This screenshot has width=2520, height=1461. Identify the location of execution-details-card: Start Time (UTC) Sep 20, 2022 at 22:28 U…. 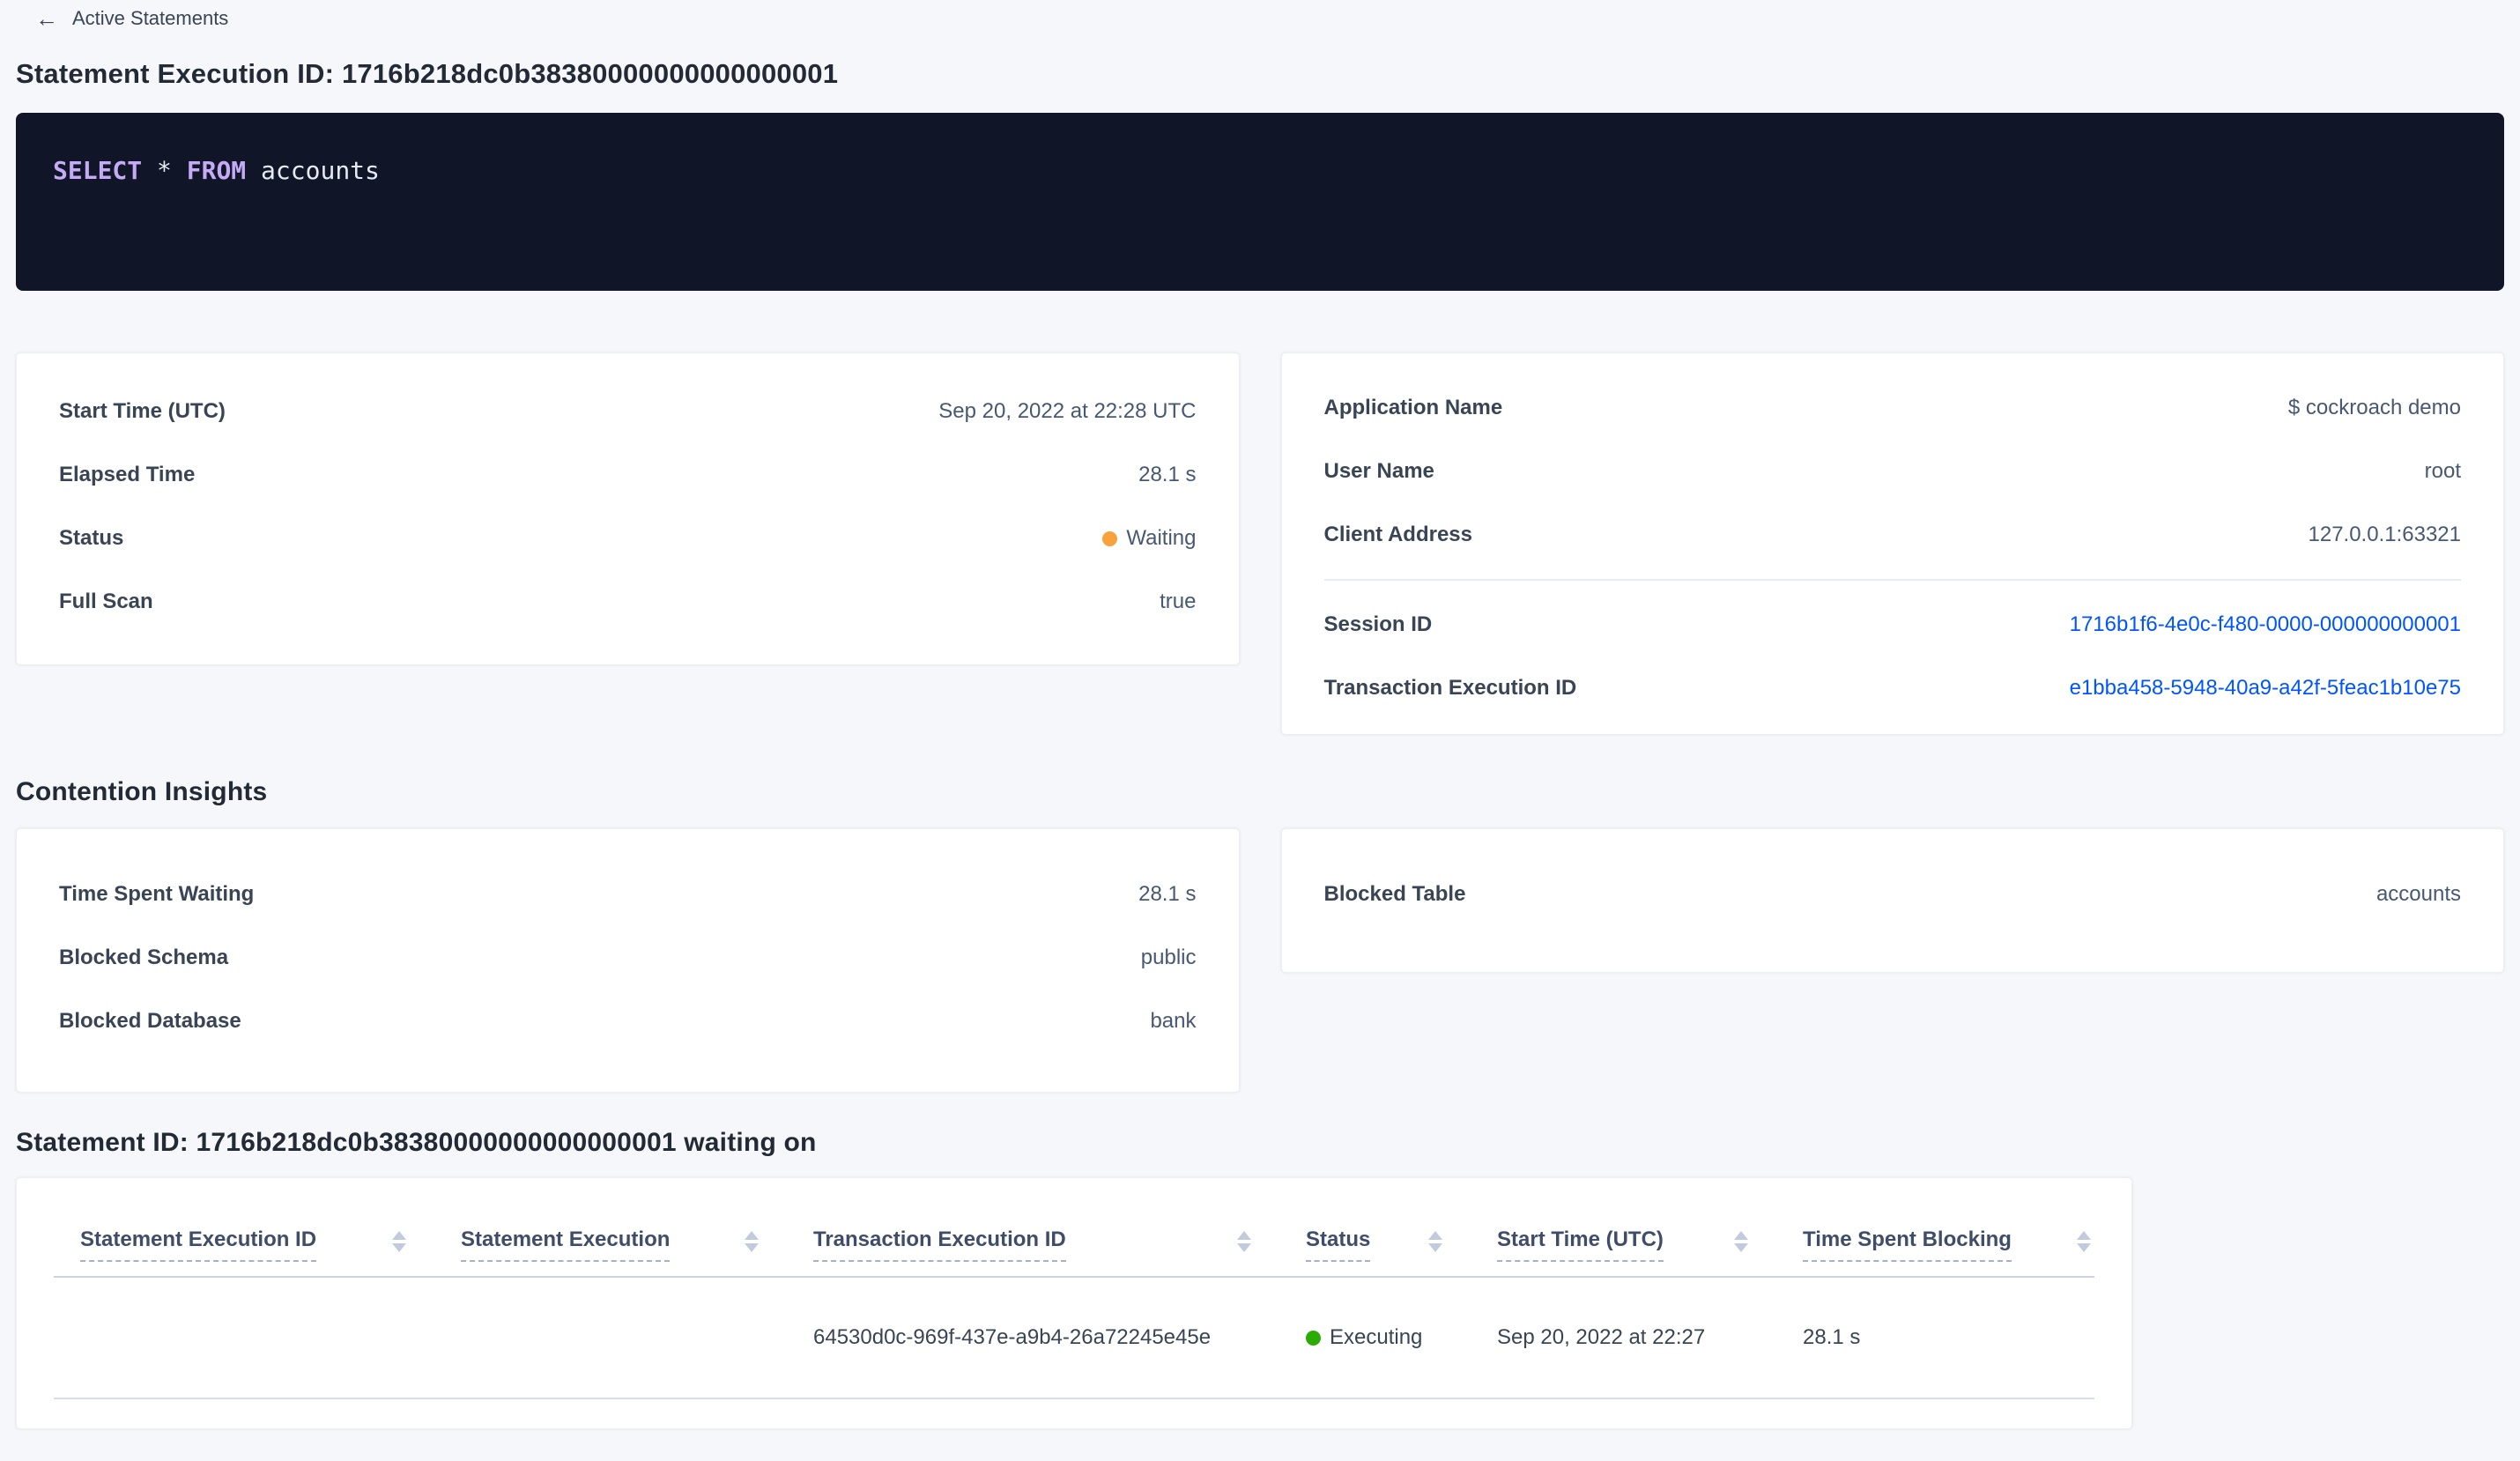
(628, 508).